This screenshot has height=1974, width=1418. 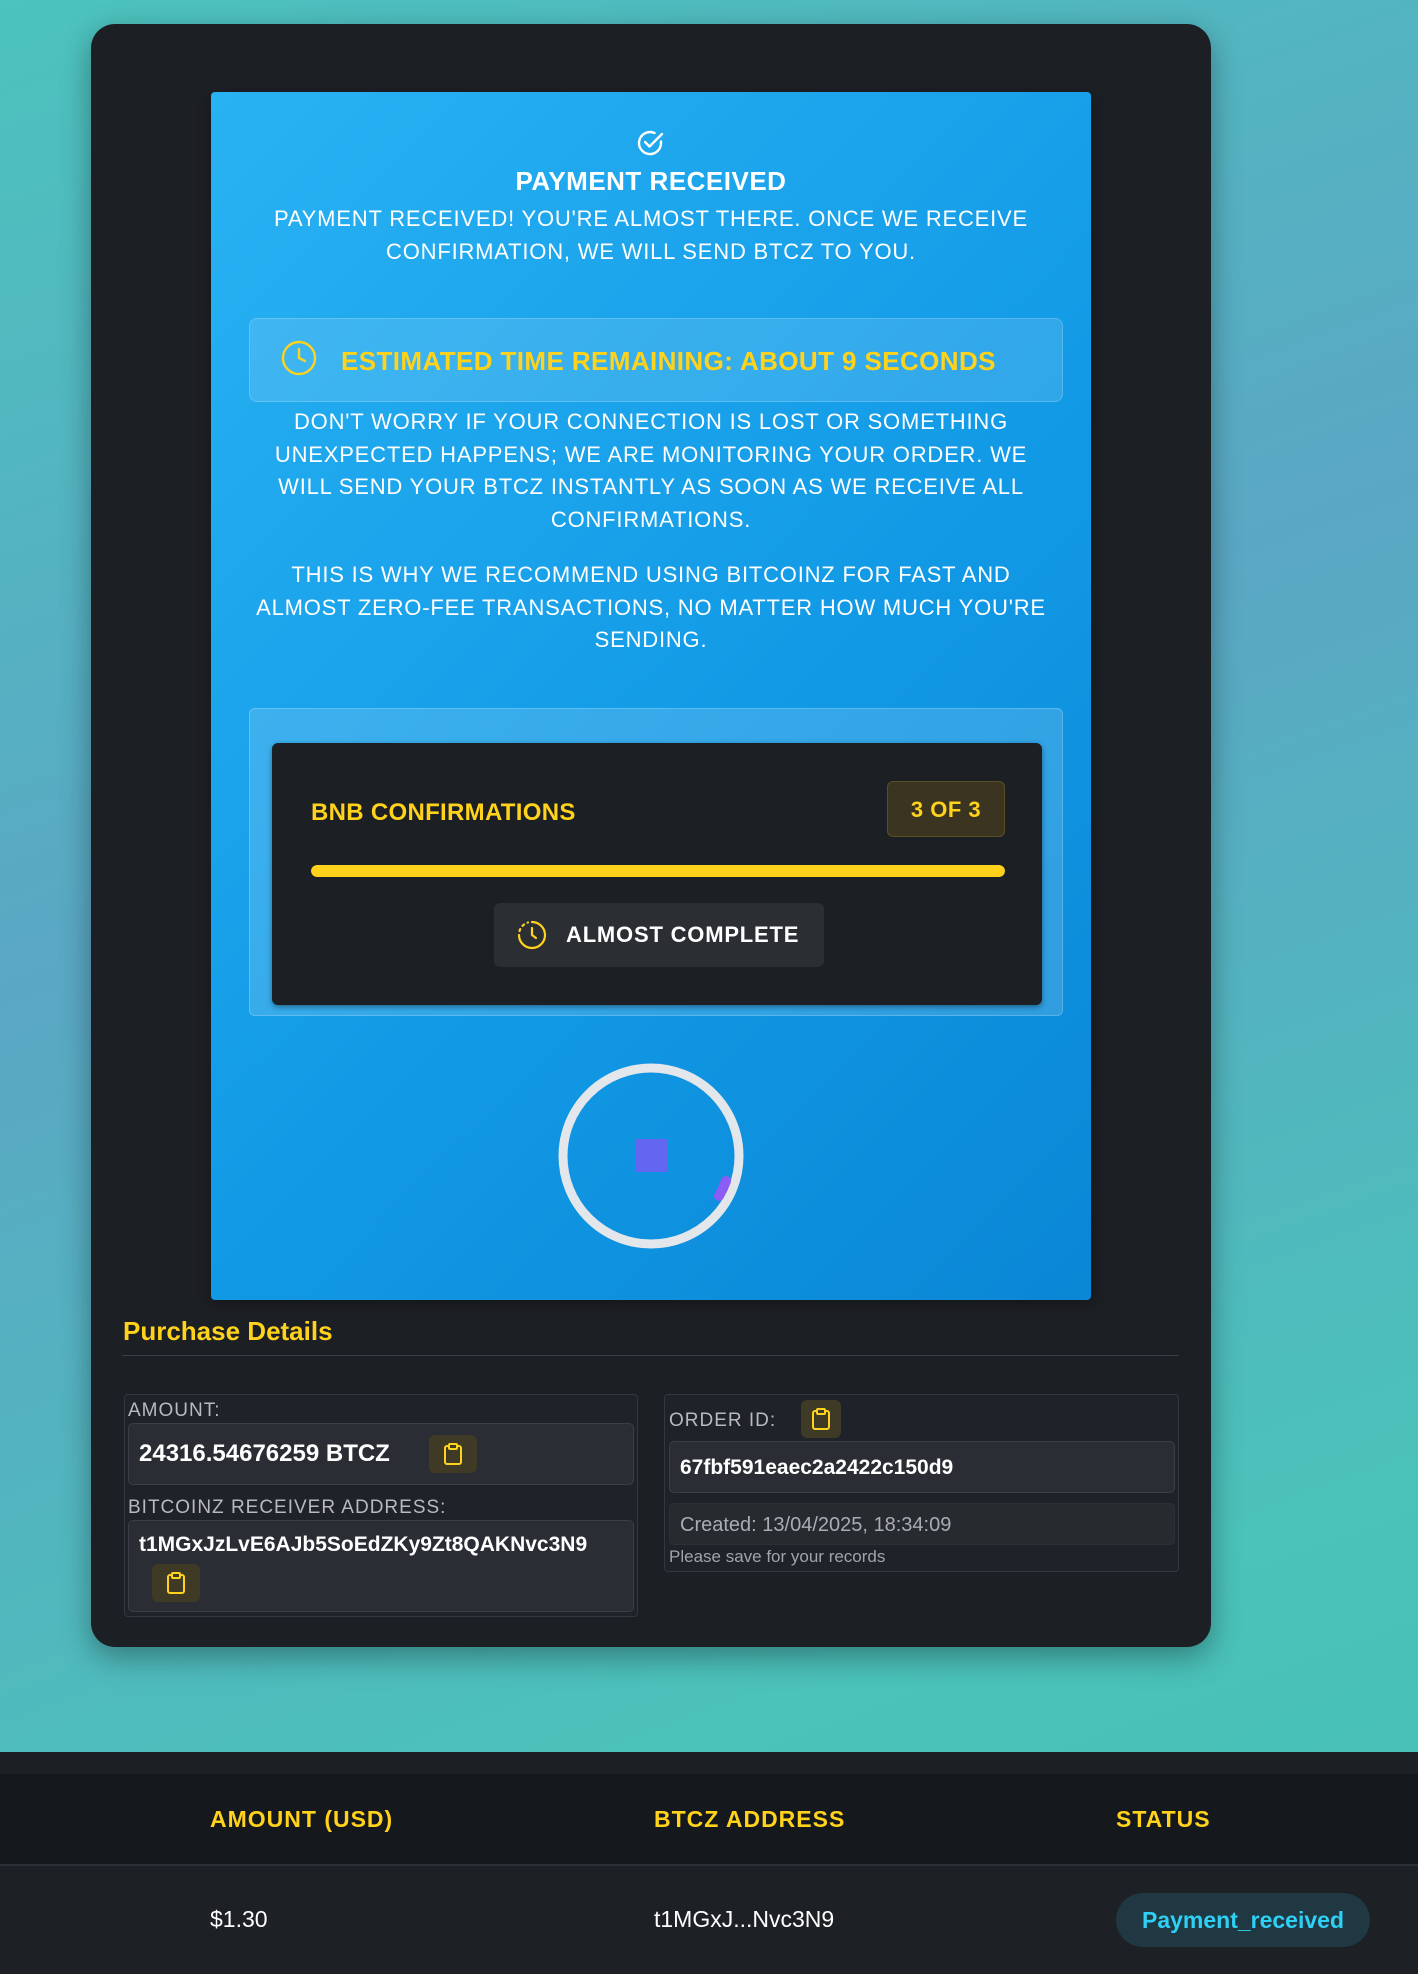 I want to click on save-note: Please save for your records, so click(x=777, y=1556).